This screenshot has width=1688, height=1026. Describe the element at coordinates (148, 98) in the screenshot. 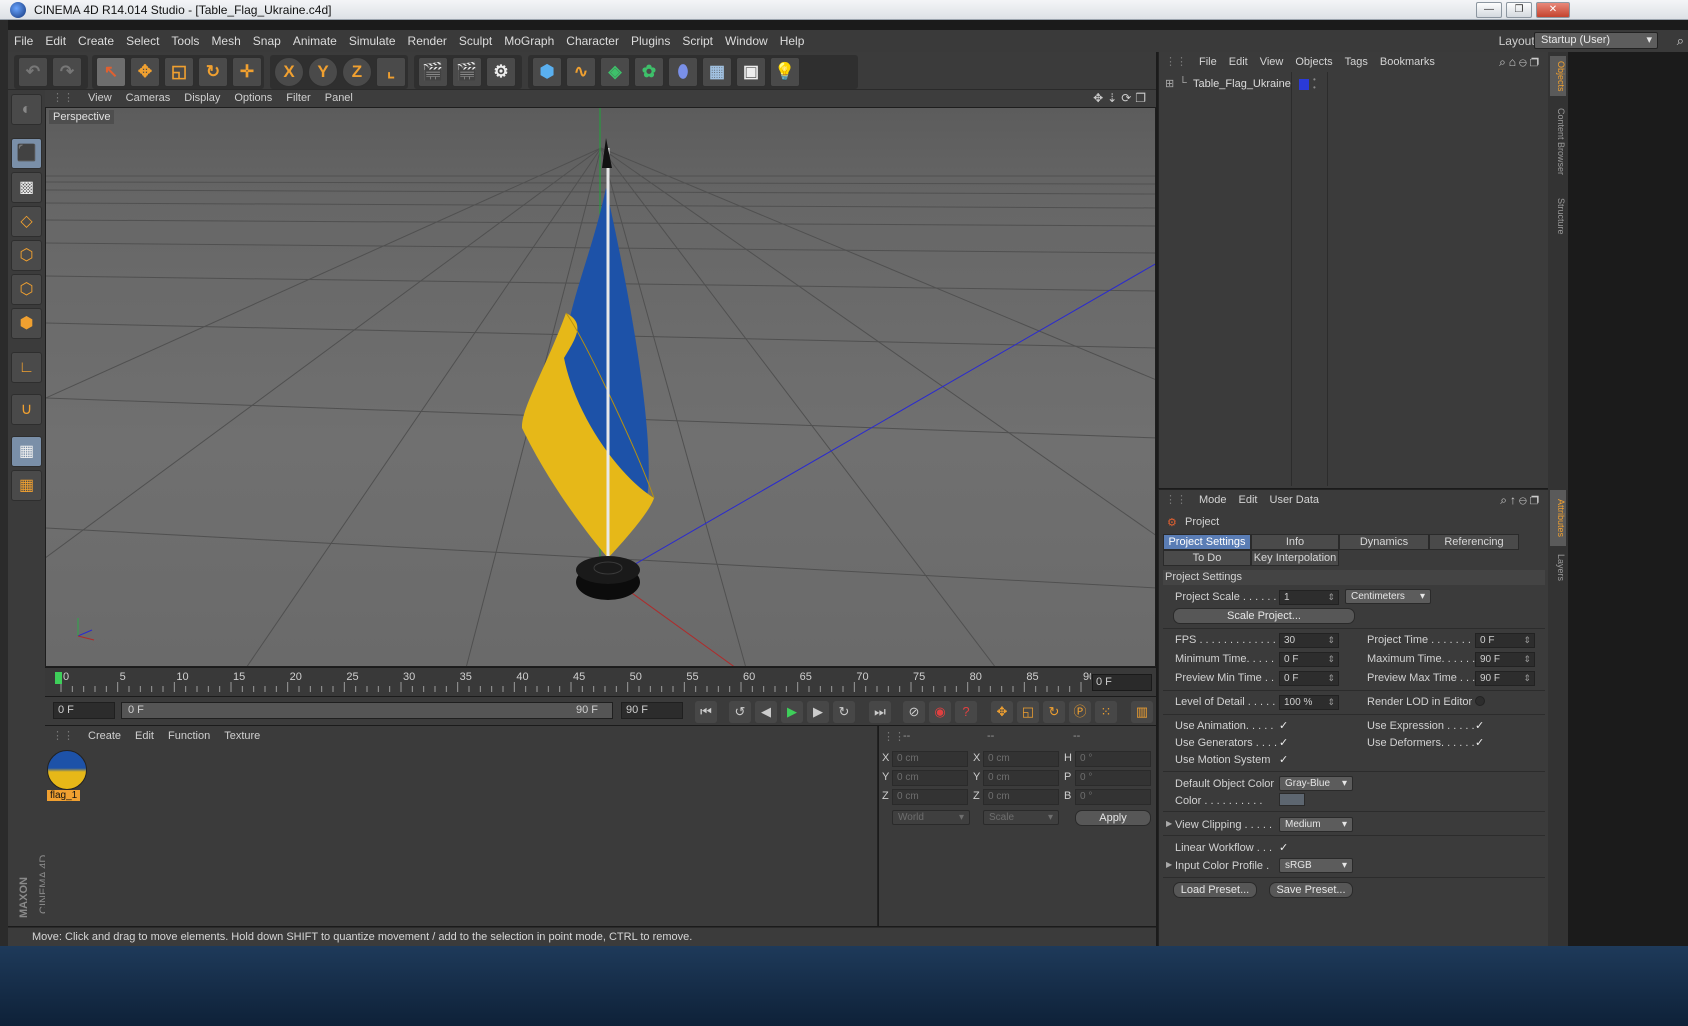

I see `viewport-menu-cameras: Cameras` at that location.